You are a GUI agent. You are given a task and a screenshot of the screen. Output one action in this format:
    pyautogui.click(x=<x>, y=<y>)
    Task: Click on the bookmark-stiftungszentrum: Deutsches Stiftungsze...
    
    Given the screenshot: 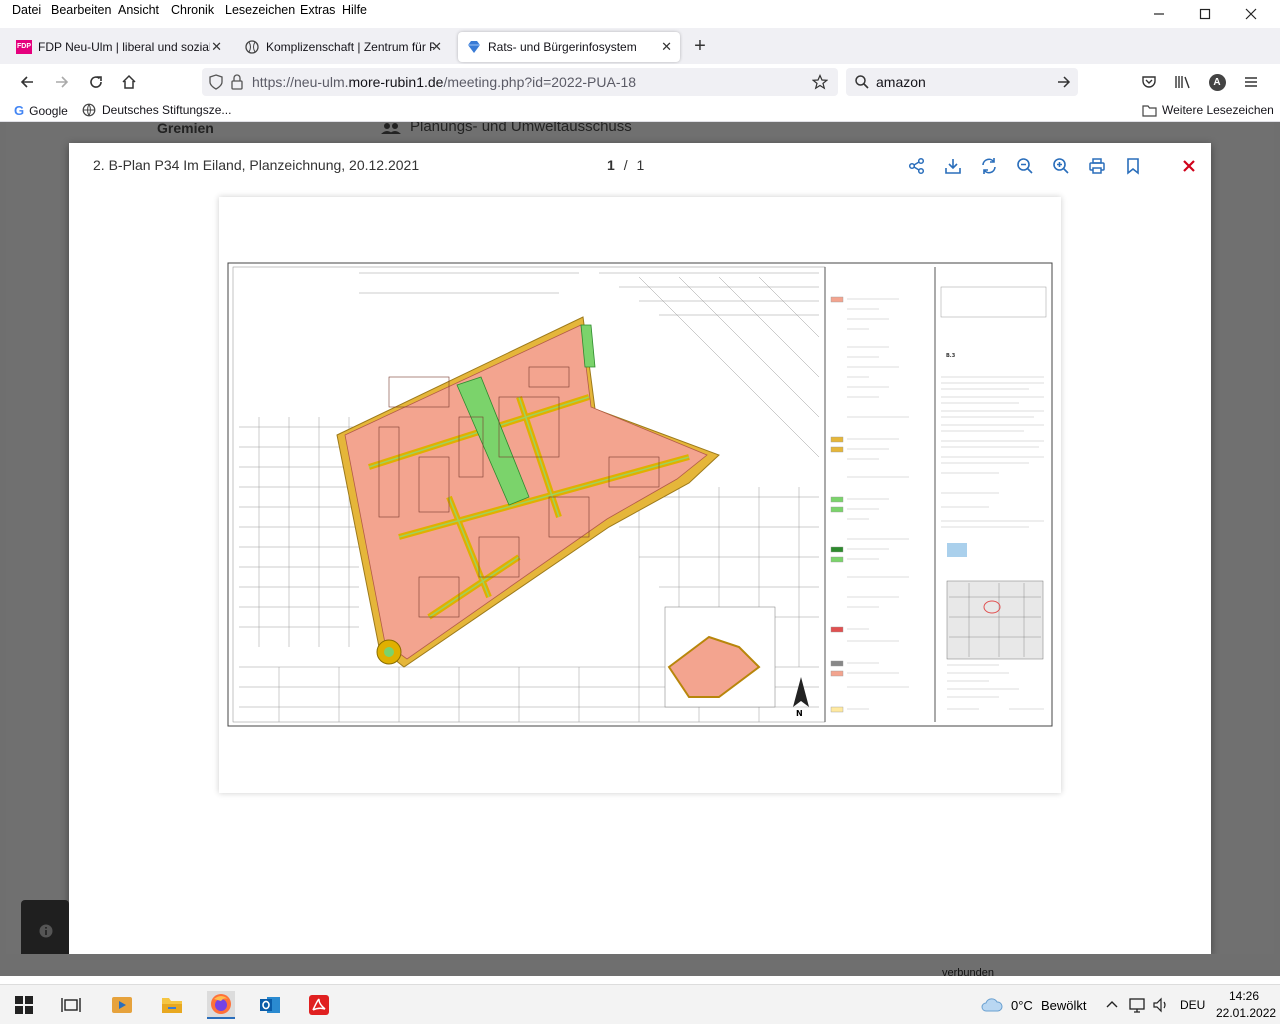 What is the action you would take?
    pyautogui.click(x=156, y=110)
    